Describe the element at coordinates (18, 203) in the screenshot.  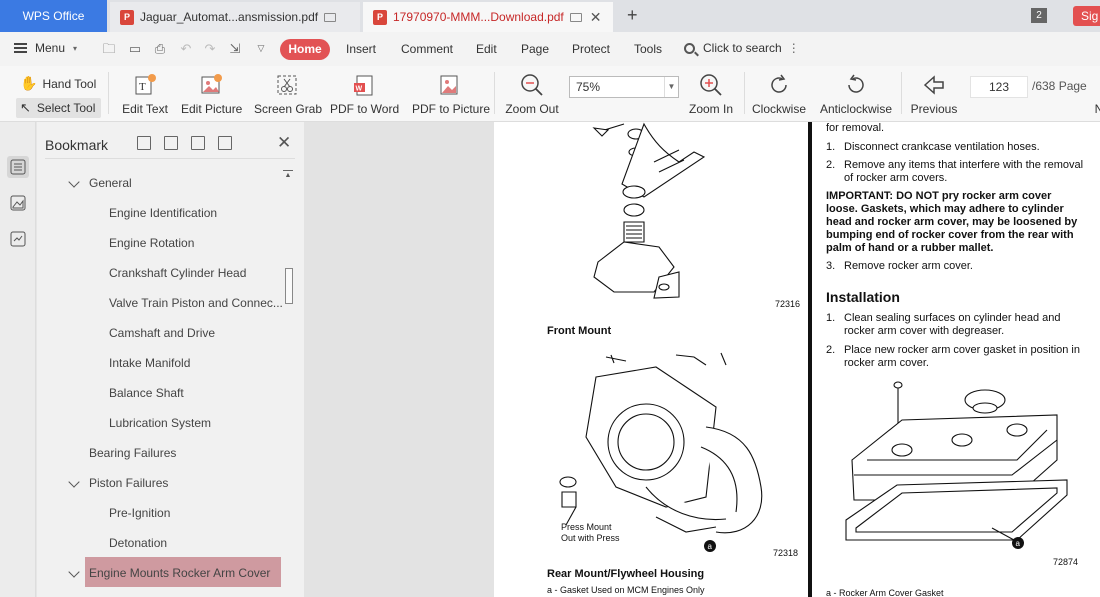
I see `thumbnail-panel-icon` at that location.